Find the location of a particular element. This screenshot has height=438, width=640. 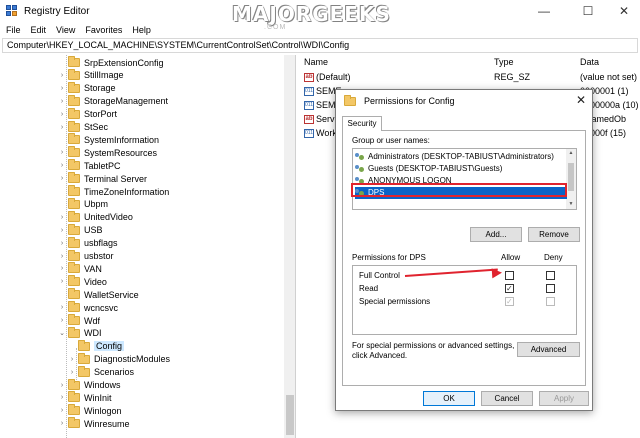

tree-item: › UnitedVideo is located at coordinates (95, 217).